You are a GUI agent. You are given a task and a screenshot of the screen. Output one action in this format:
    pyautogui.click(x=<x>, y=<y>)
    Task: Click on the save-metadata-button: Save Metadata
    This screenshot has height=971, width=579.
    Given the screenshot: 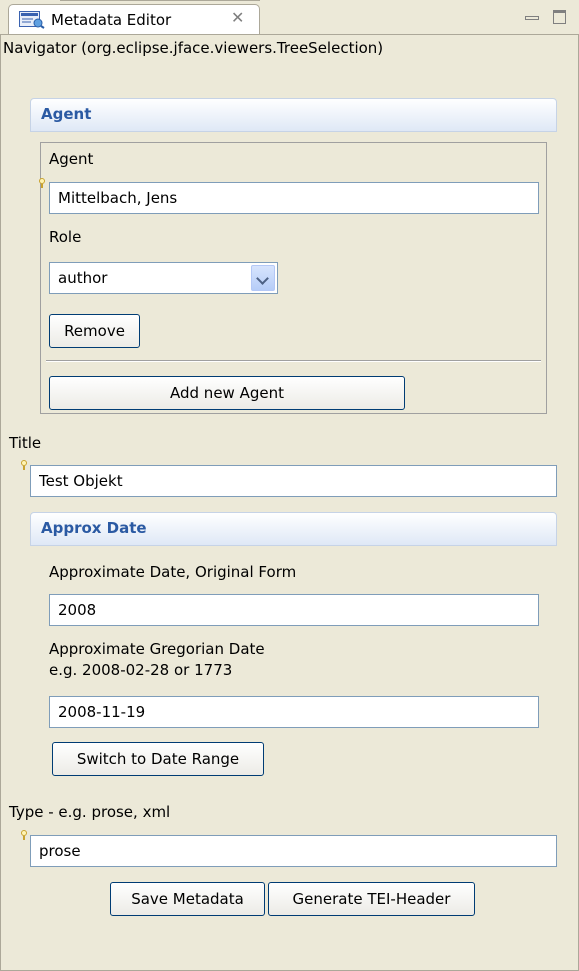 What is the action you would take?
    pyautogui.click(x=187, y=899)
    